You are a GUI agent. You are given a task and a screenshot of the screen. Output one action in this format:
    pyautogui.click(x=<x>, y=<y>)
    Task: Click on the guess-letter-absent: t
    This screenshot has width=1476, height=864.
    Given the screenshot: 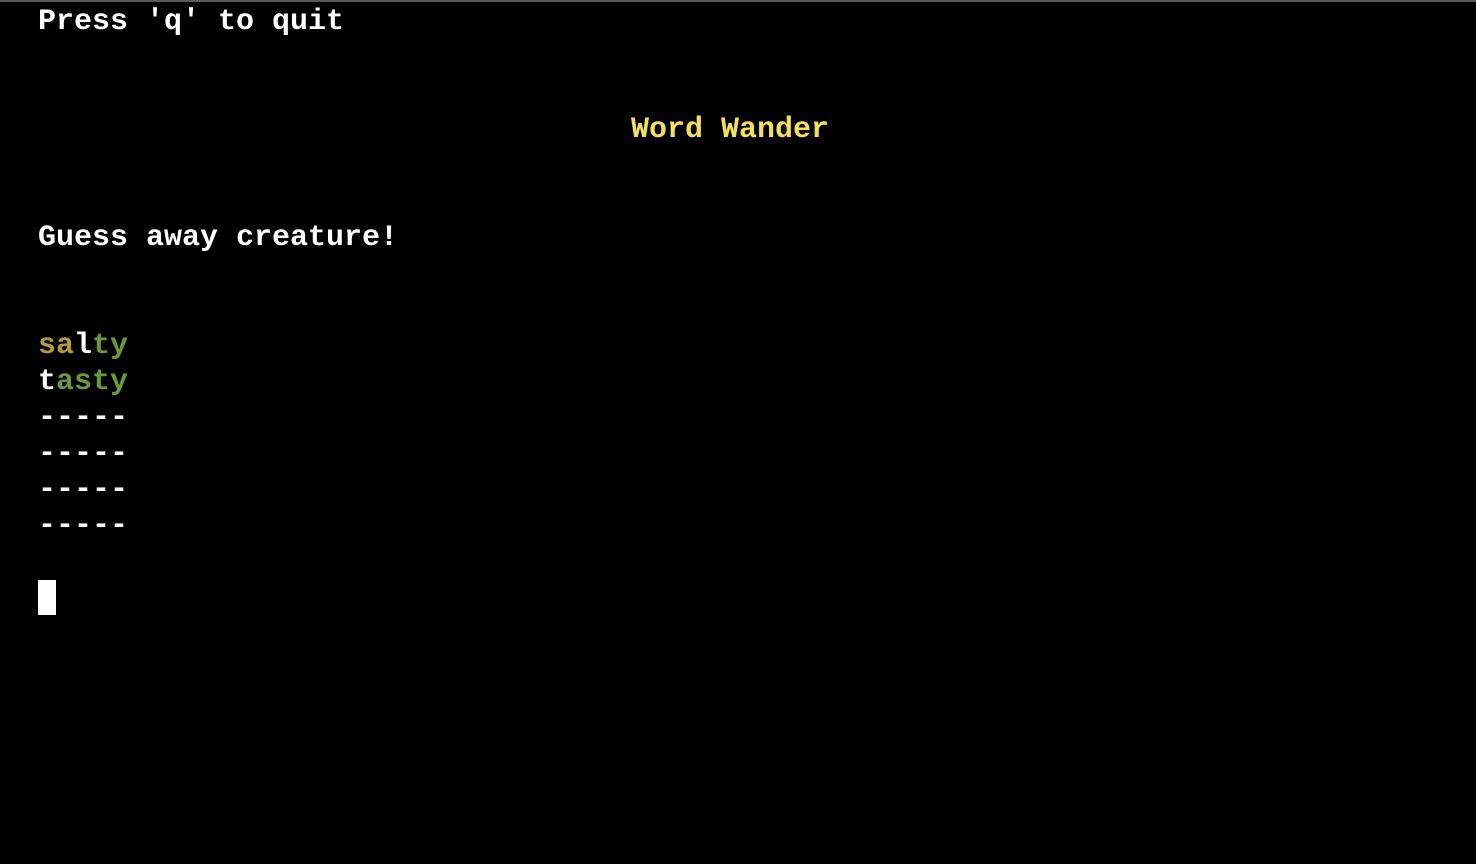 What is the action you would take?
    pyautogui.click(x=47, y=382)
    